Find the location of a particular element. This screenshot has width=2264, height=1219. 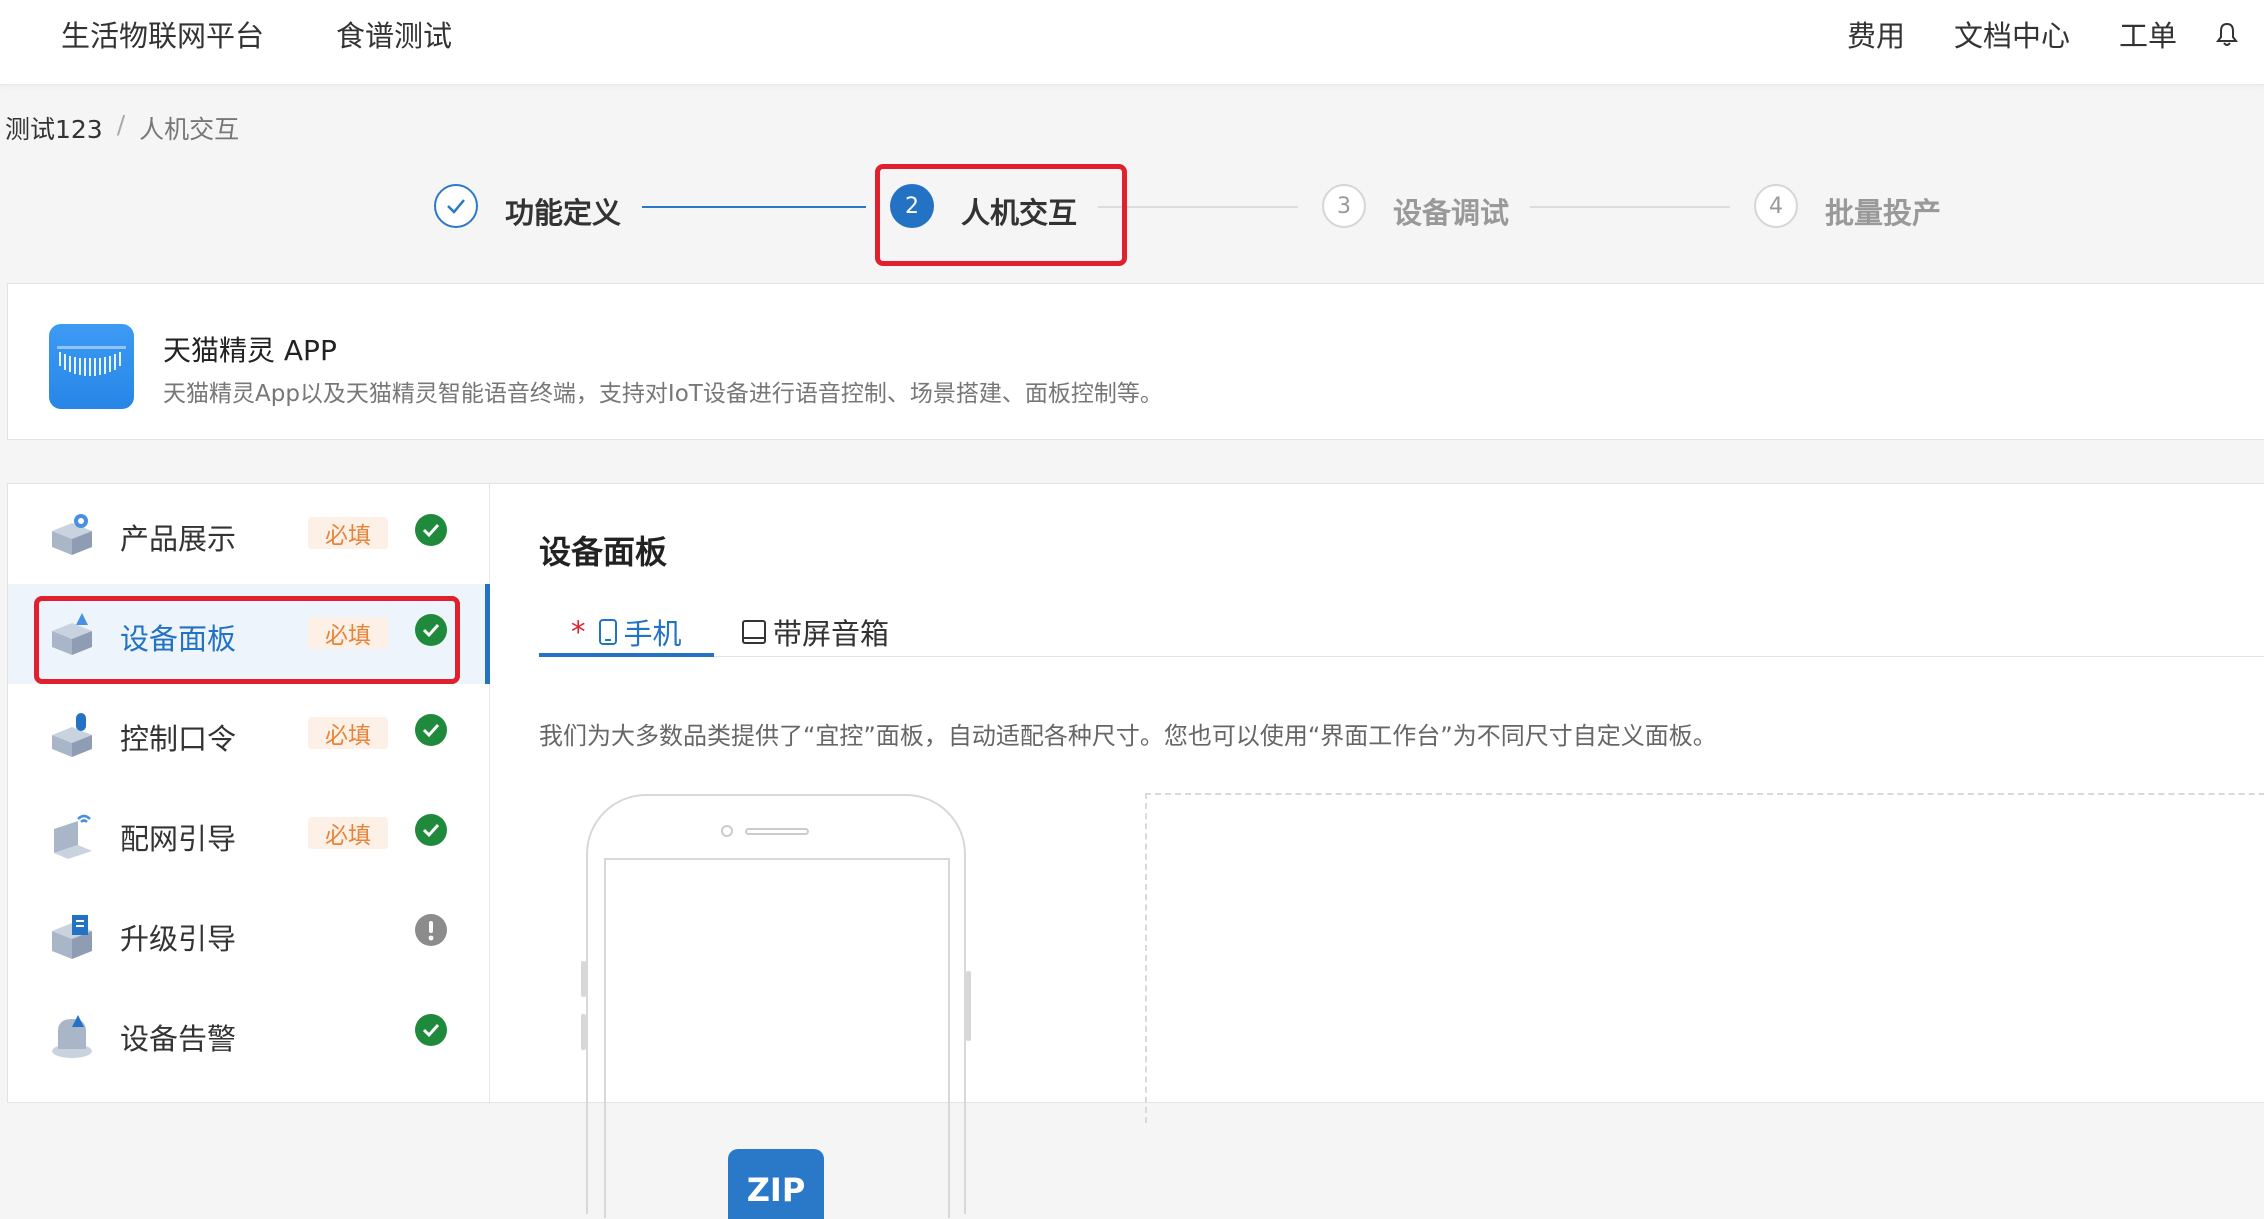

nav-left: 生活物联网平台 食谱测试 is located at coordinates (256, 34).